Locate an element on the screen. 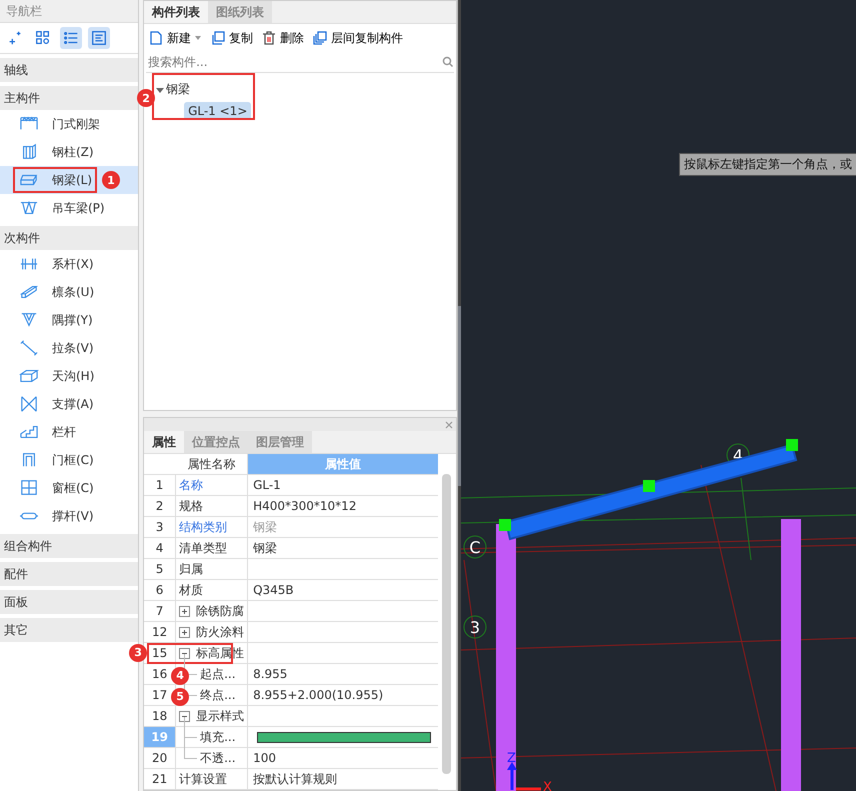  callout-badge: 4 is located at coordinates (180, 676).